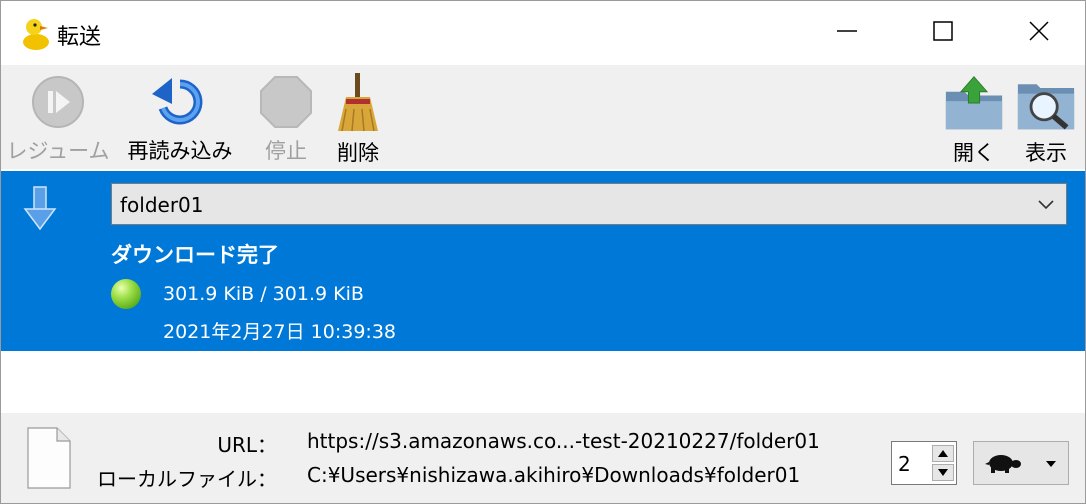  Describe the element at coordinates (543, 382) in the screenshot. I see `transfer-list-empty-area` at that location.